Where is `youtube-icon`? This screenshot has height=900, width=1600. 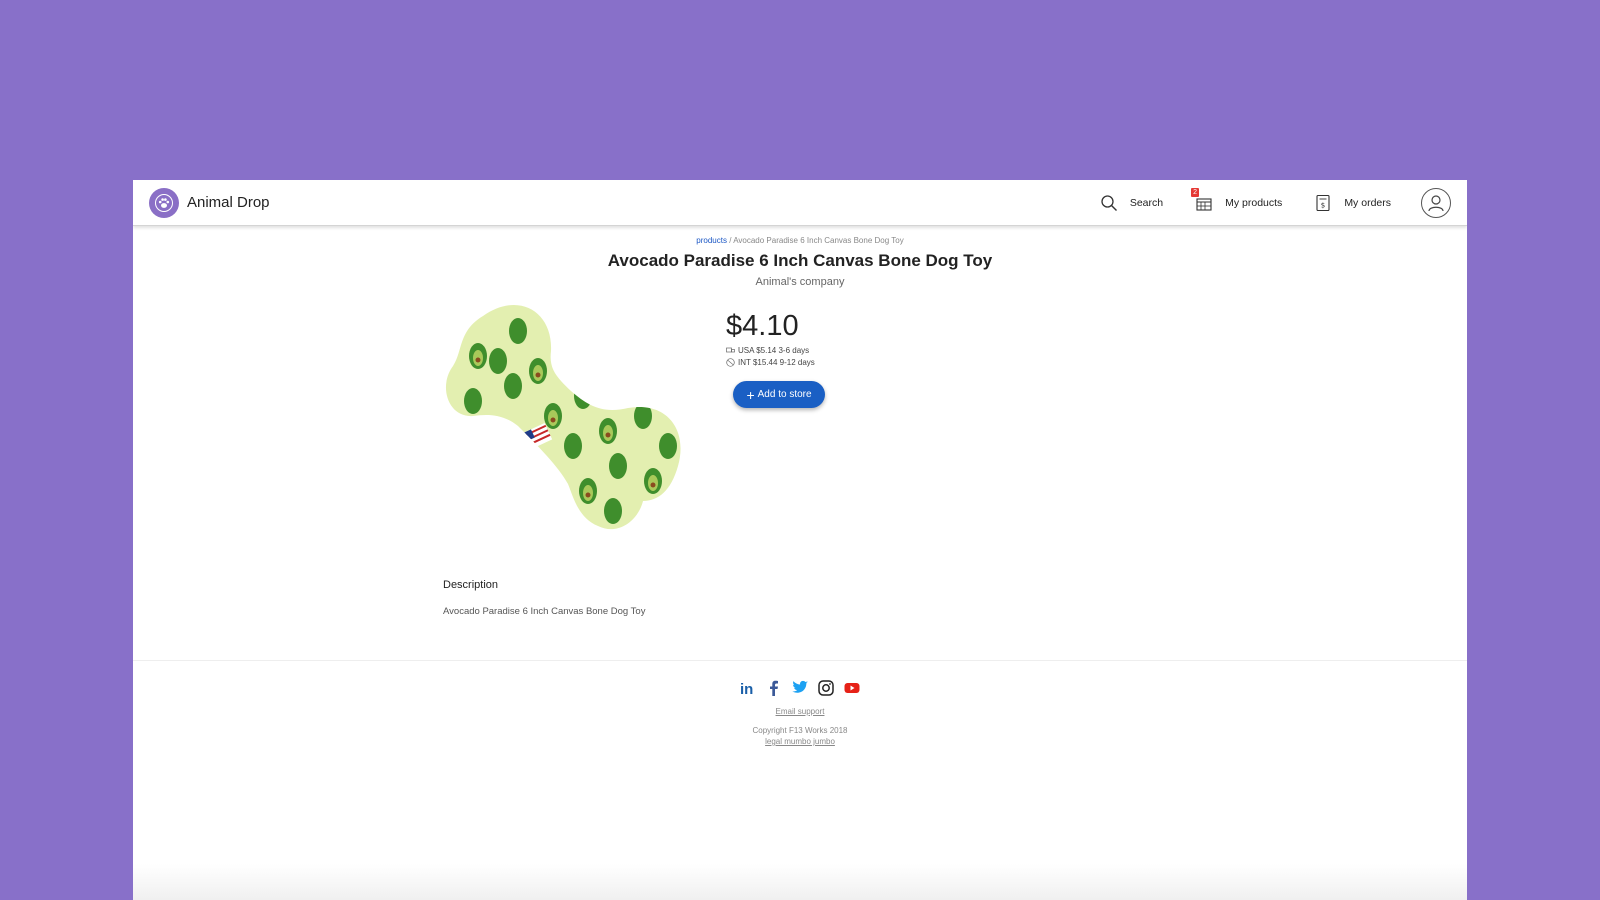
youtube-icon is located at coordinates (852, 688).